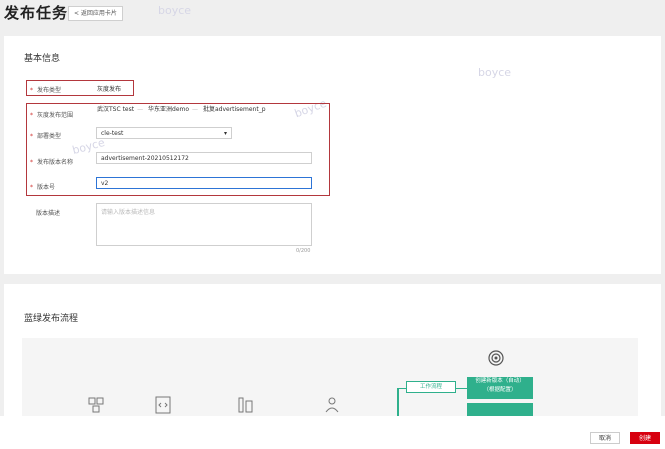  What do you see at coordinates (95, 13) in the screenshot?
I see `back-to-app-card-button: < 返回应用卡片` at bounding box center [95, 13].